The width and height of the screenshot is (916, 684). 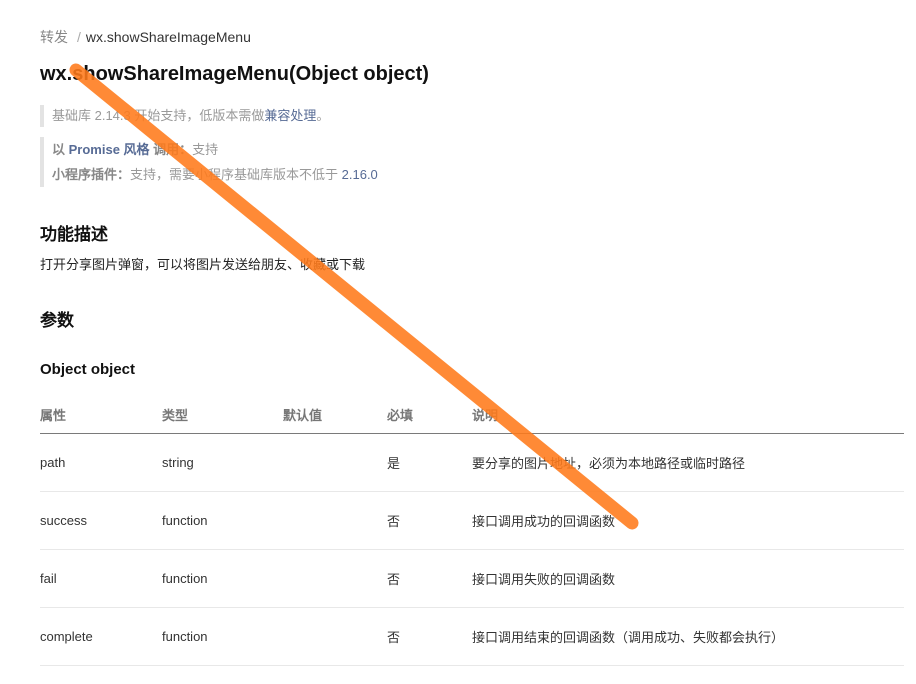 What do you see at coordinates (60, 149) in the screenshot?
I see `promise-prefix: 以` at bounding box center [60, 149].